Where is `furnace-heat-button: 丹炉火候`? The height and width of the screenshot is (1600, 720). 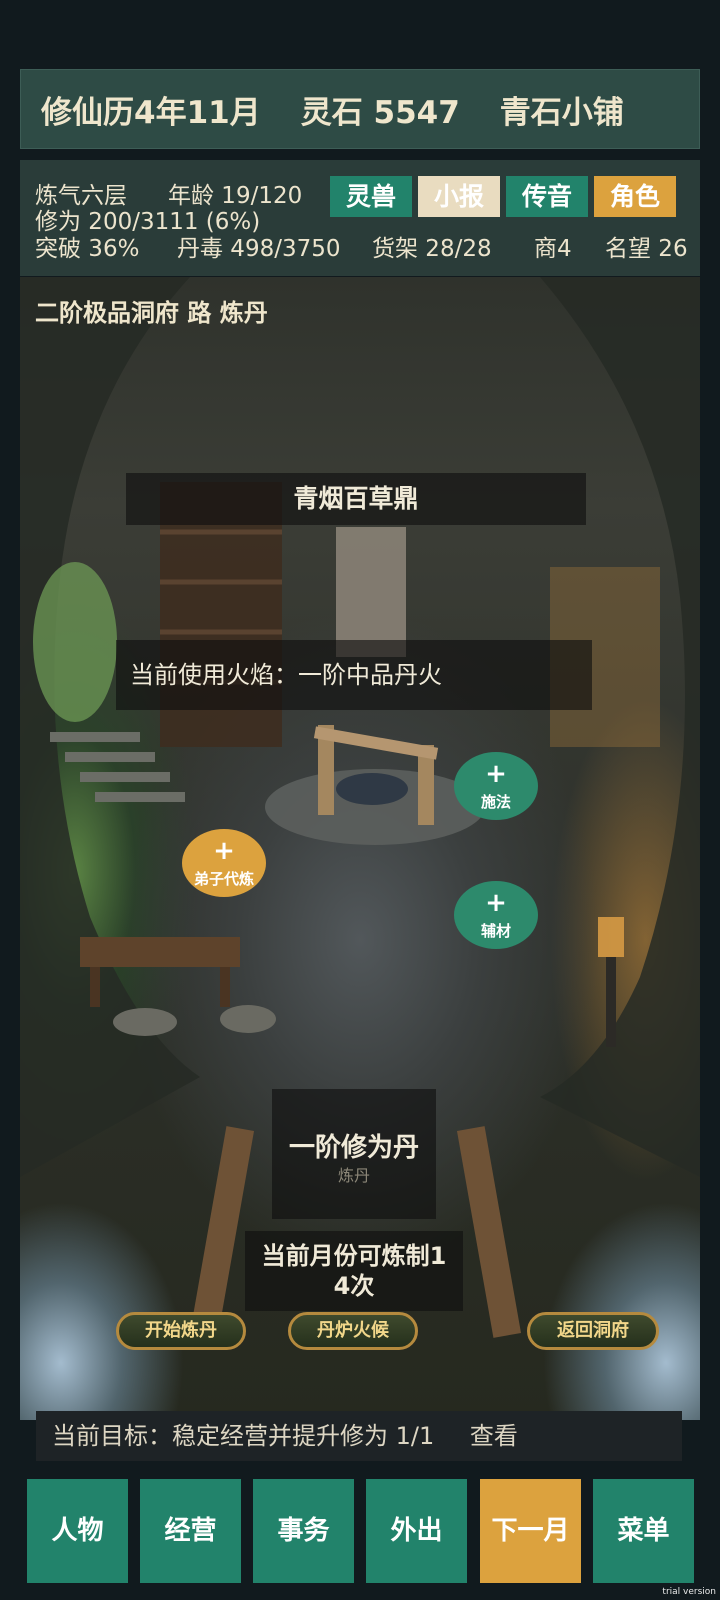
furnace-heat-button: 丹炉火候 is located at coordinates (353, 1331).